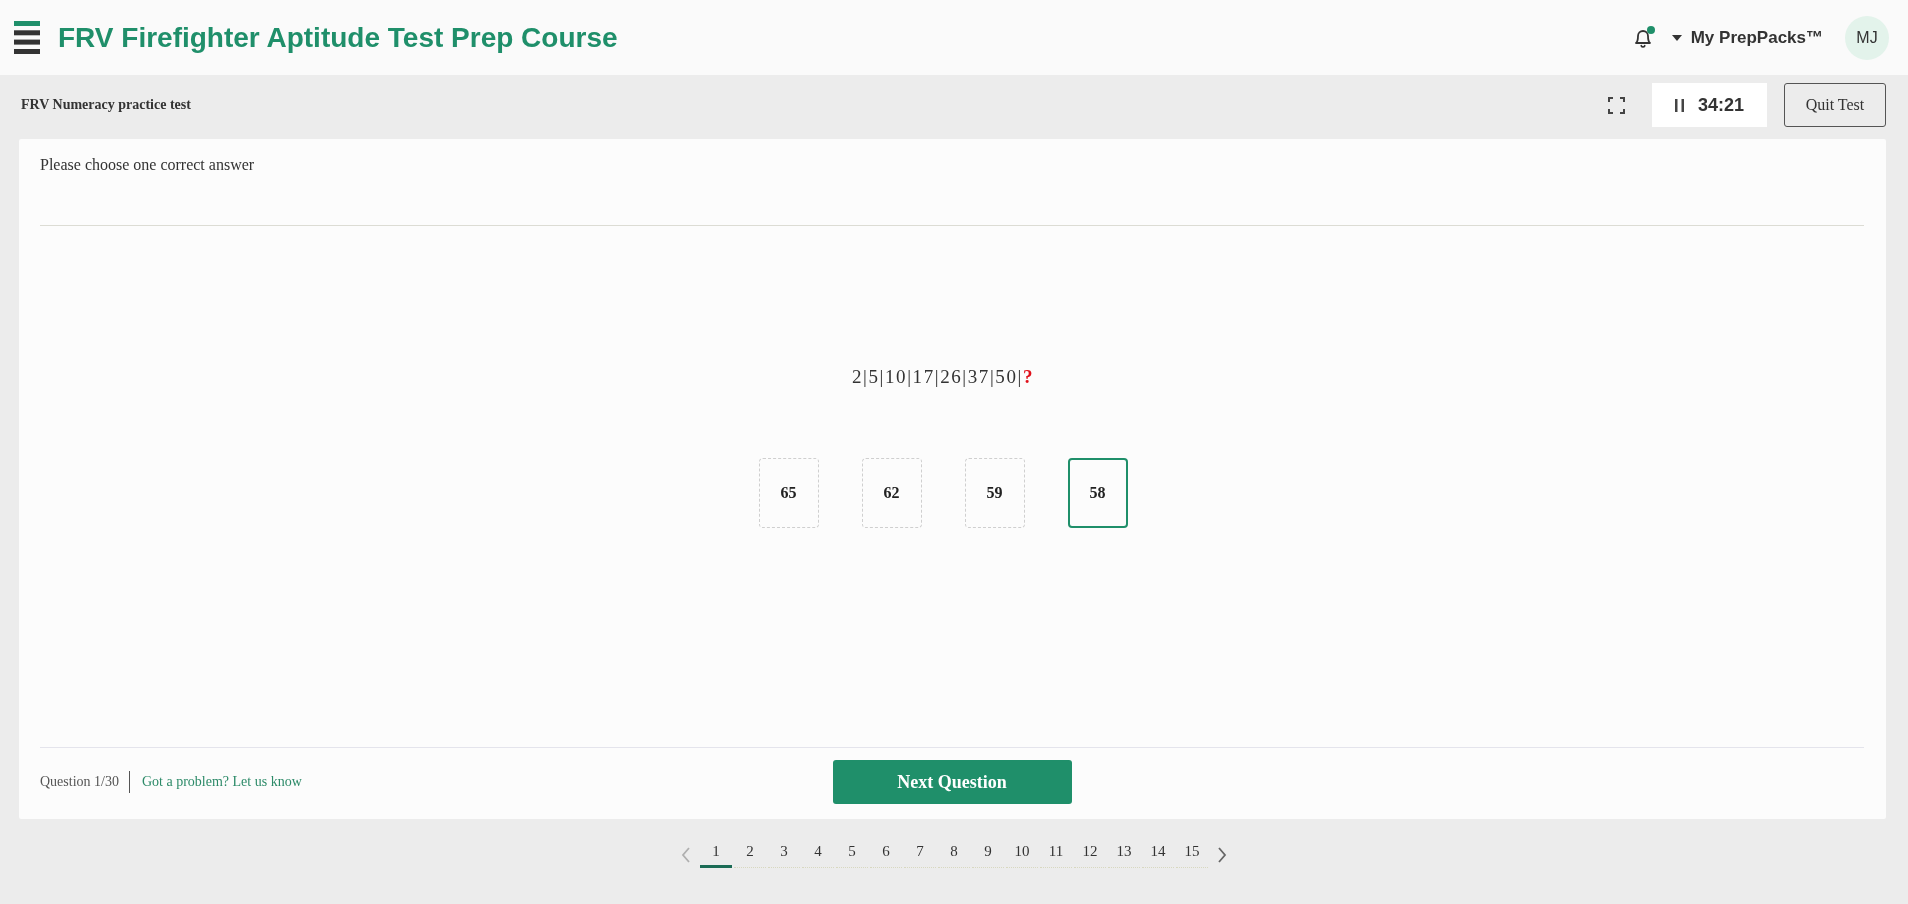  Describe the element at coordinates (1679, 105) in the screenshot. I see `pause-icon` at that location.